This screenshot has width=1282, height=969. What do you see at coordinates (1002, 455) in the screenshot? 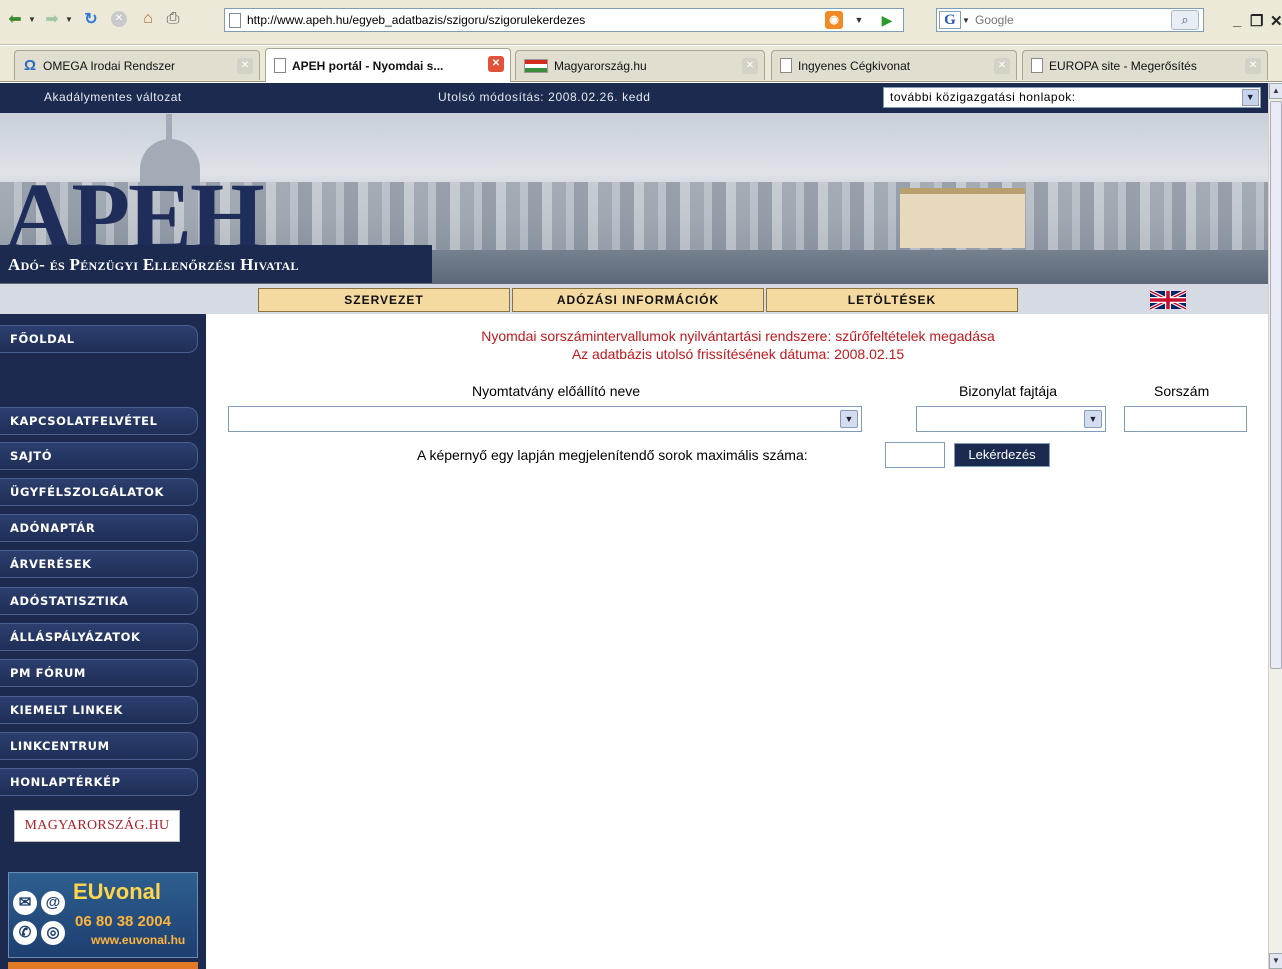
I see `query-button: Lekérdezés` at bounding box center [1002, 455].